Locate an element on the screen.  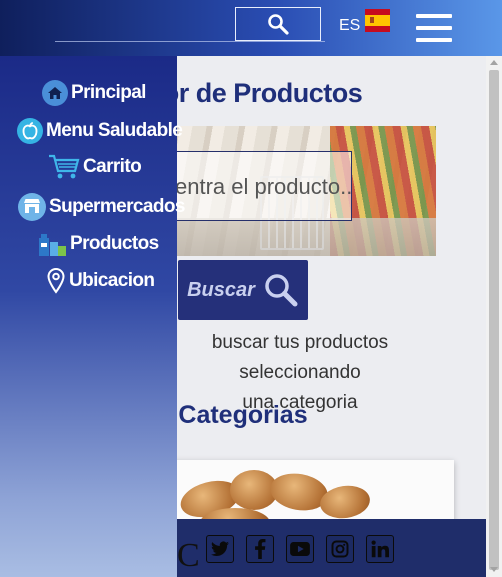
instagram-icon is located at coordinates (340, 549).